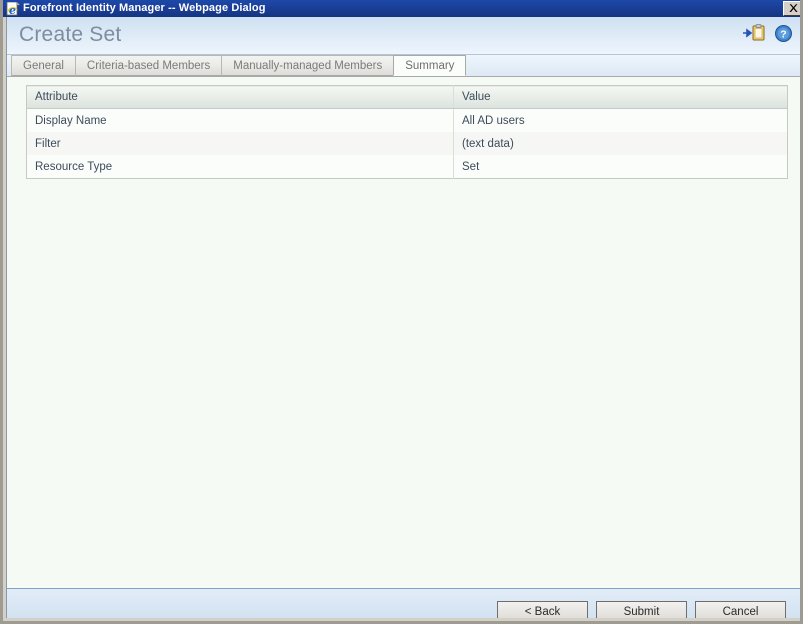 This screenshot has height=624, width=803. I want to click on copy-to-clipboard-icon, so click(755, 35).